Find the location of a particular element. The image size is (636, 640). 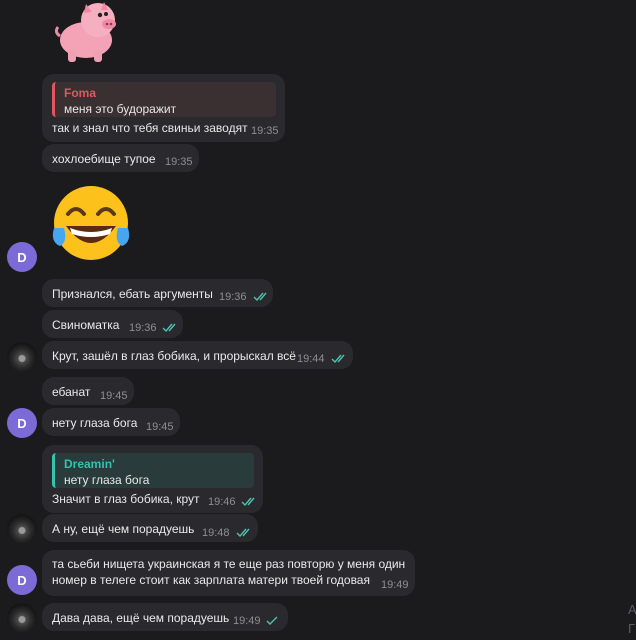

edge-char: Г is located at coordinates (632, 628).